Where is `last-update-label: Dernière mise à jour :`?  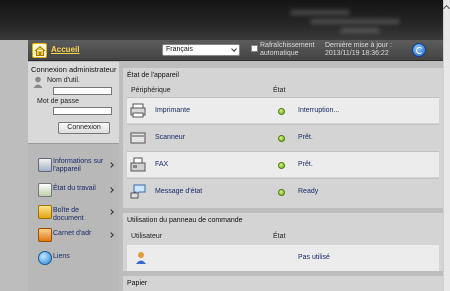
last-update-label: Dernière mise à jour : is located at coordinates (358, 45).